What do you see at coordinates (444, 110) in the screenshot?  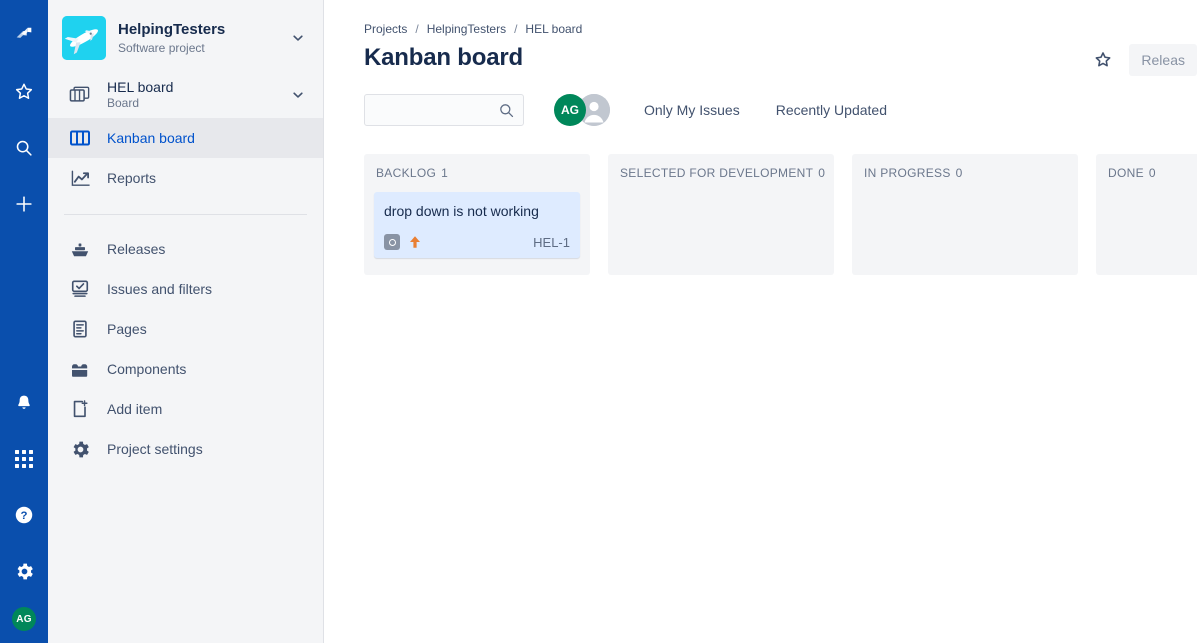 I see `search-field` at bounding box center [444, 110].